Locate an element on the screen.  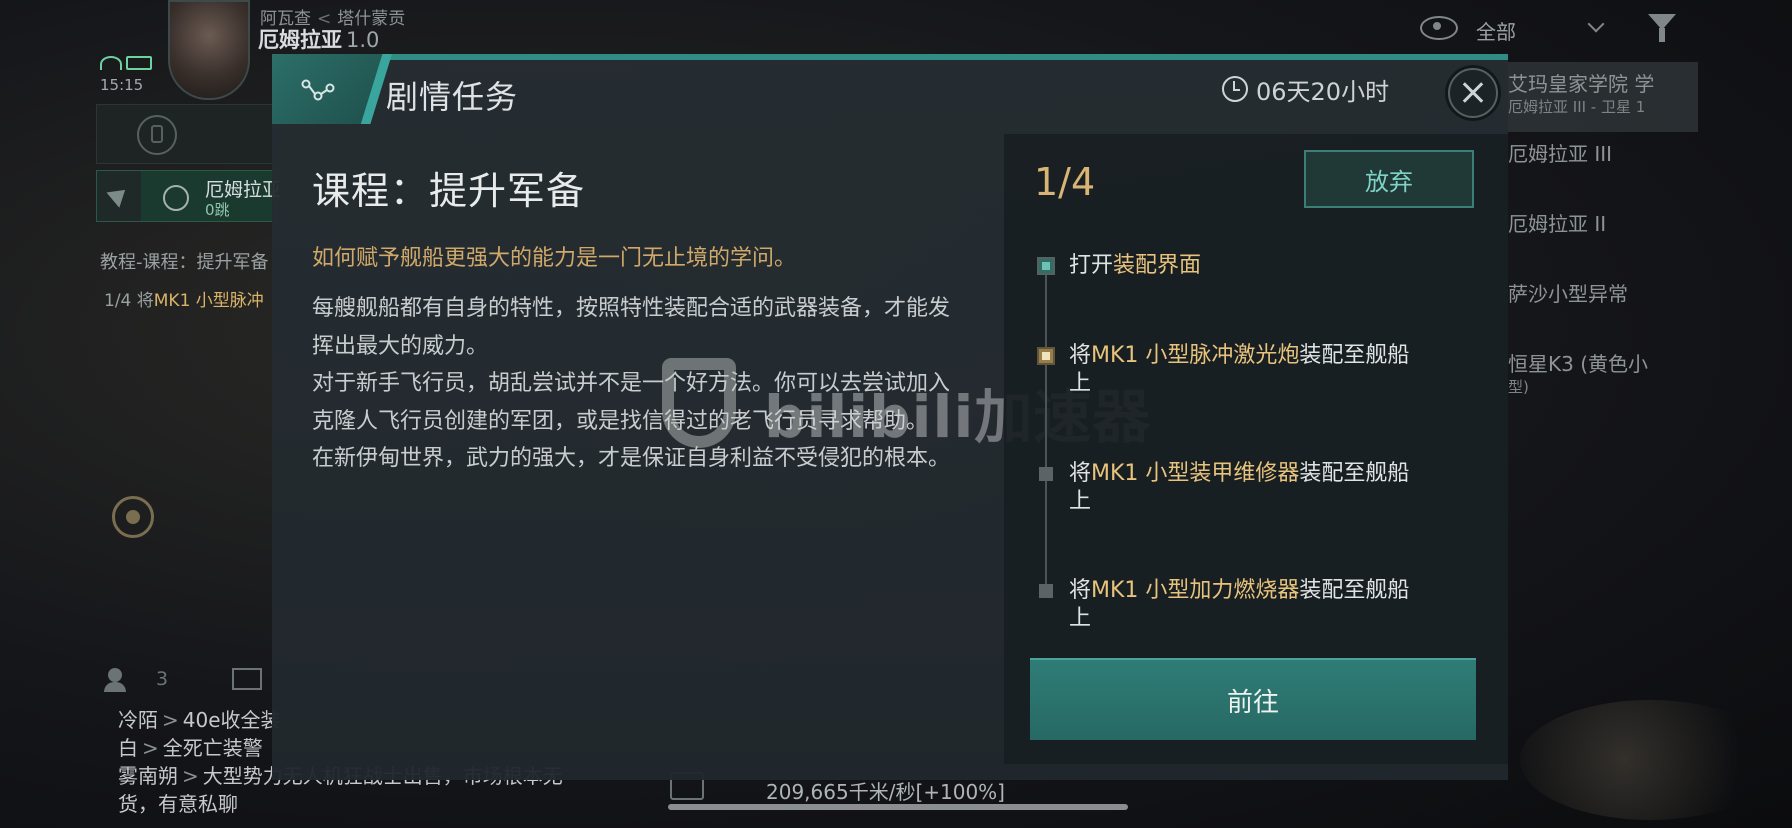
tutorial-tracker-progress: 1/4 将MK1 小型脉冲 is located at coordinates (184, 298).